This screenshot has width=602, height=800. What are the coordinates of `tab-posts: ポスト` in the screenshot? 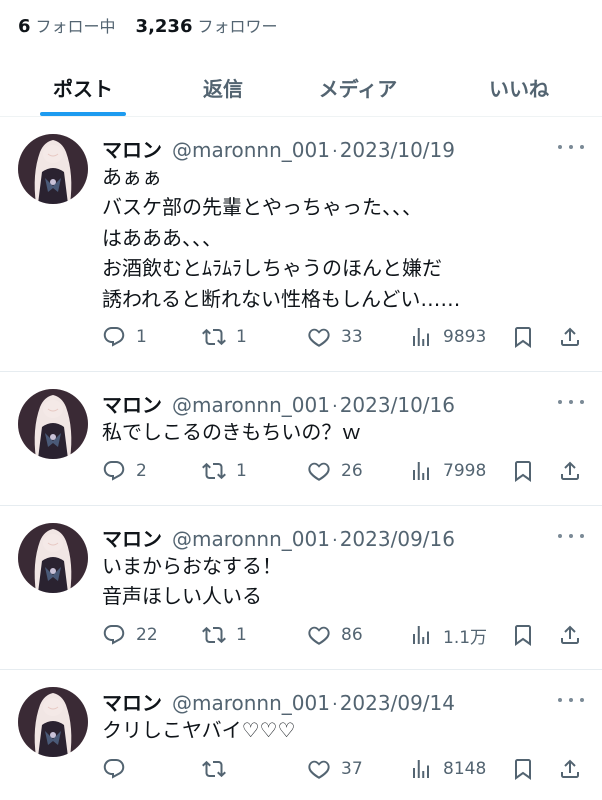 It's located at (83, 87).